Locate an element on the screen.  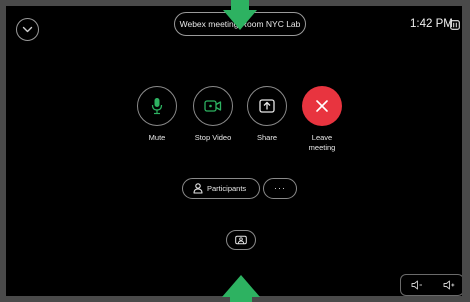
more-options-button: ··· is located at coordinates (280, 188).